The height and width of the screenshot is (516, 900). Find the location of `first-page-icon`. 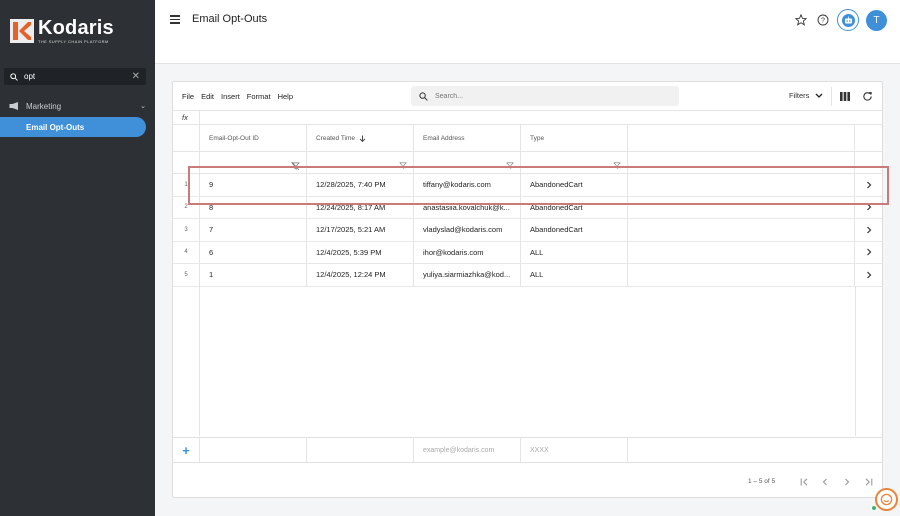

first-page-icon is located at coordinates (804, 482).